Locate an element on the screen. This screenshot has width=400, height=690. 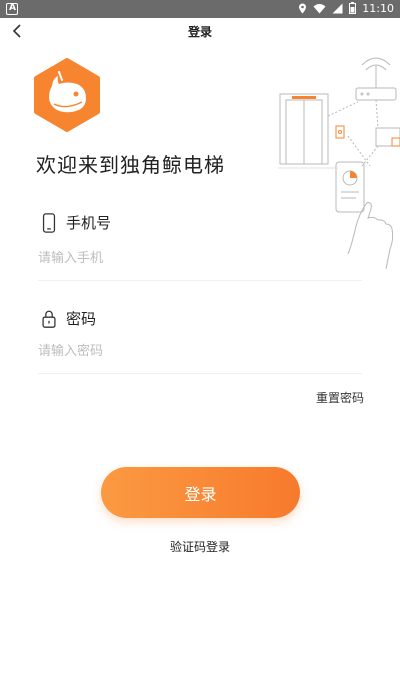
phone-label-text: 手机号 is located at coordinates (89, 223).